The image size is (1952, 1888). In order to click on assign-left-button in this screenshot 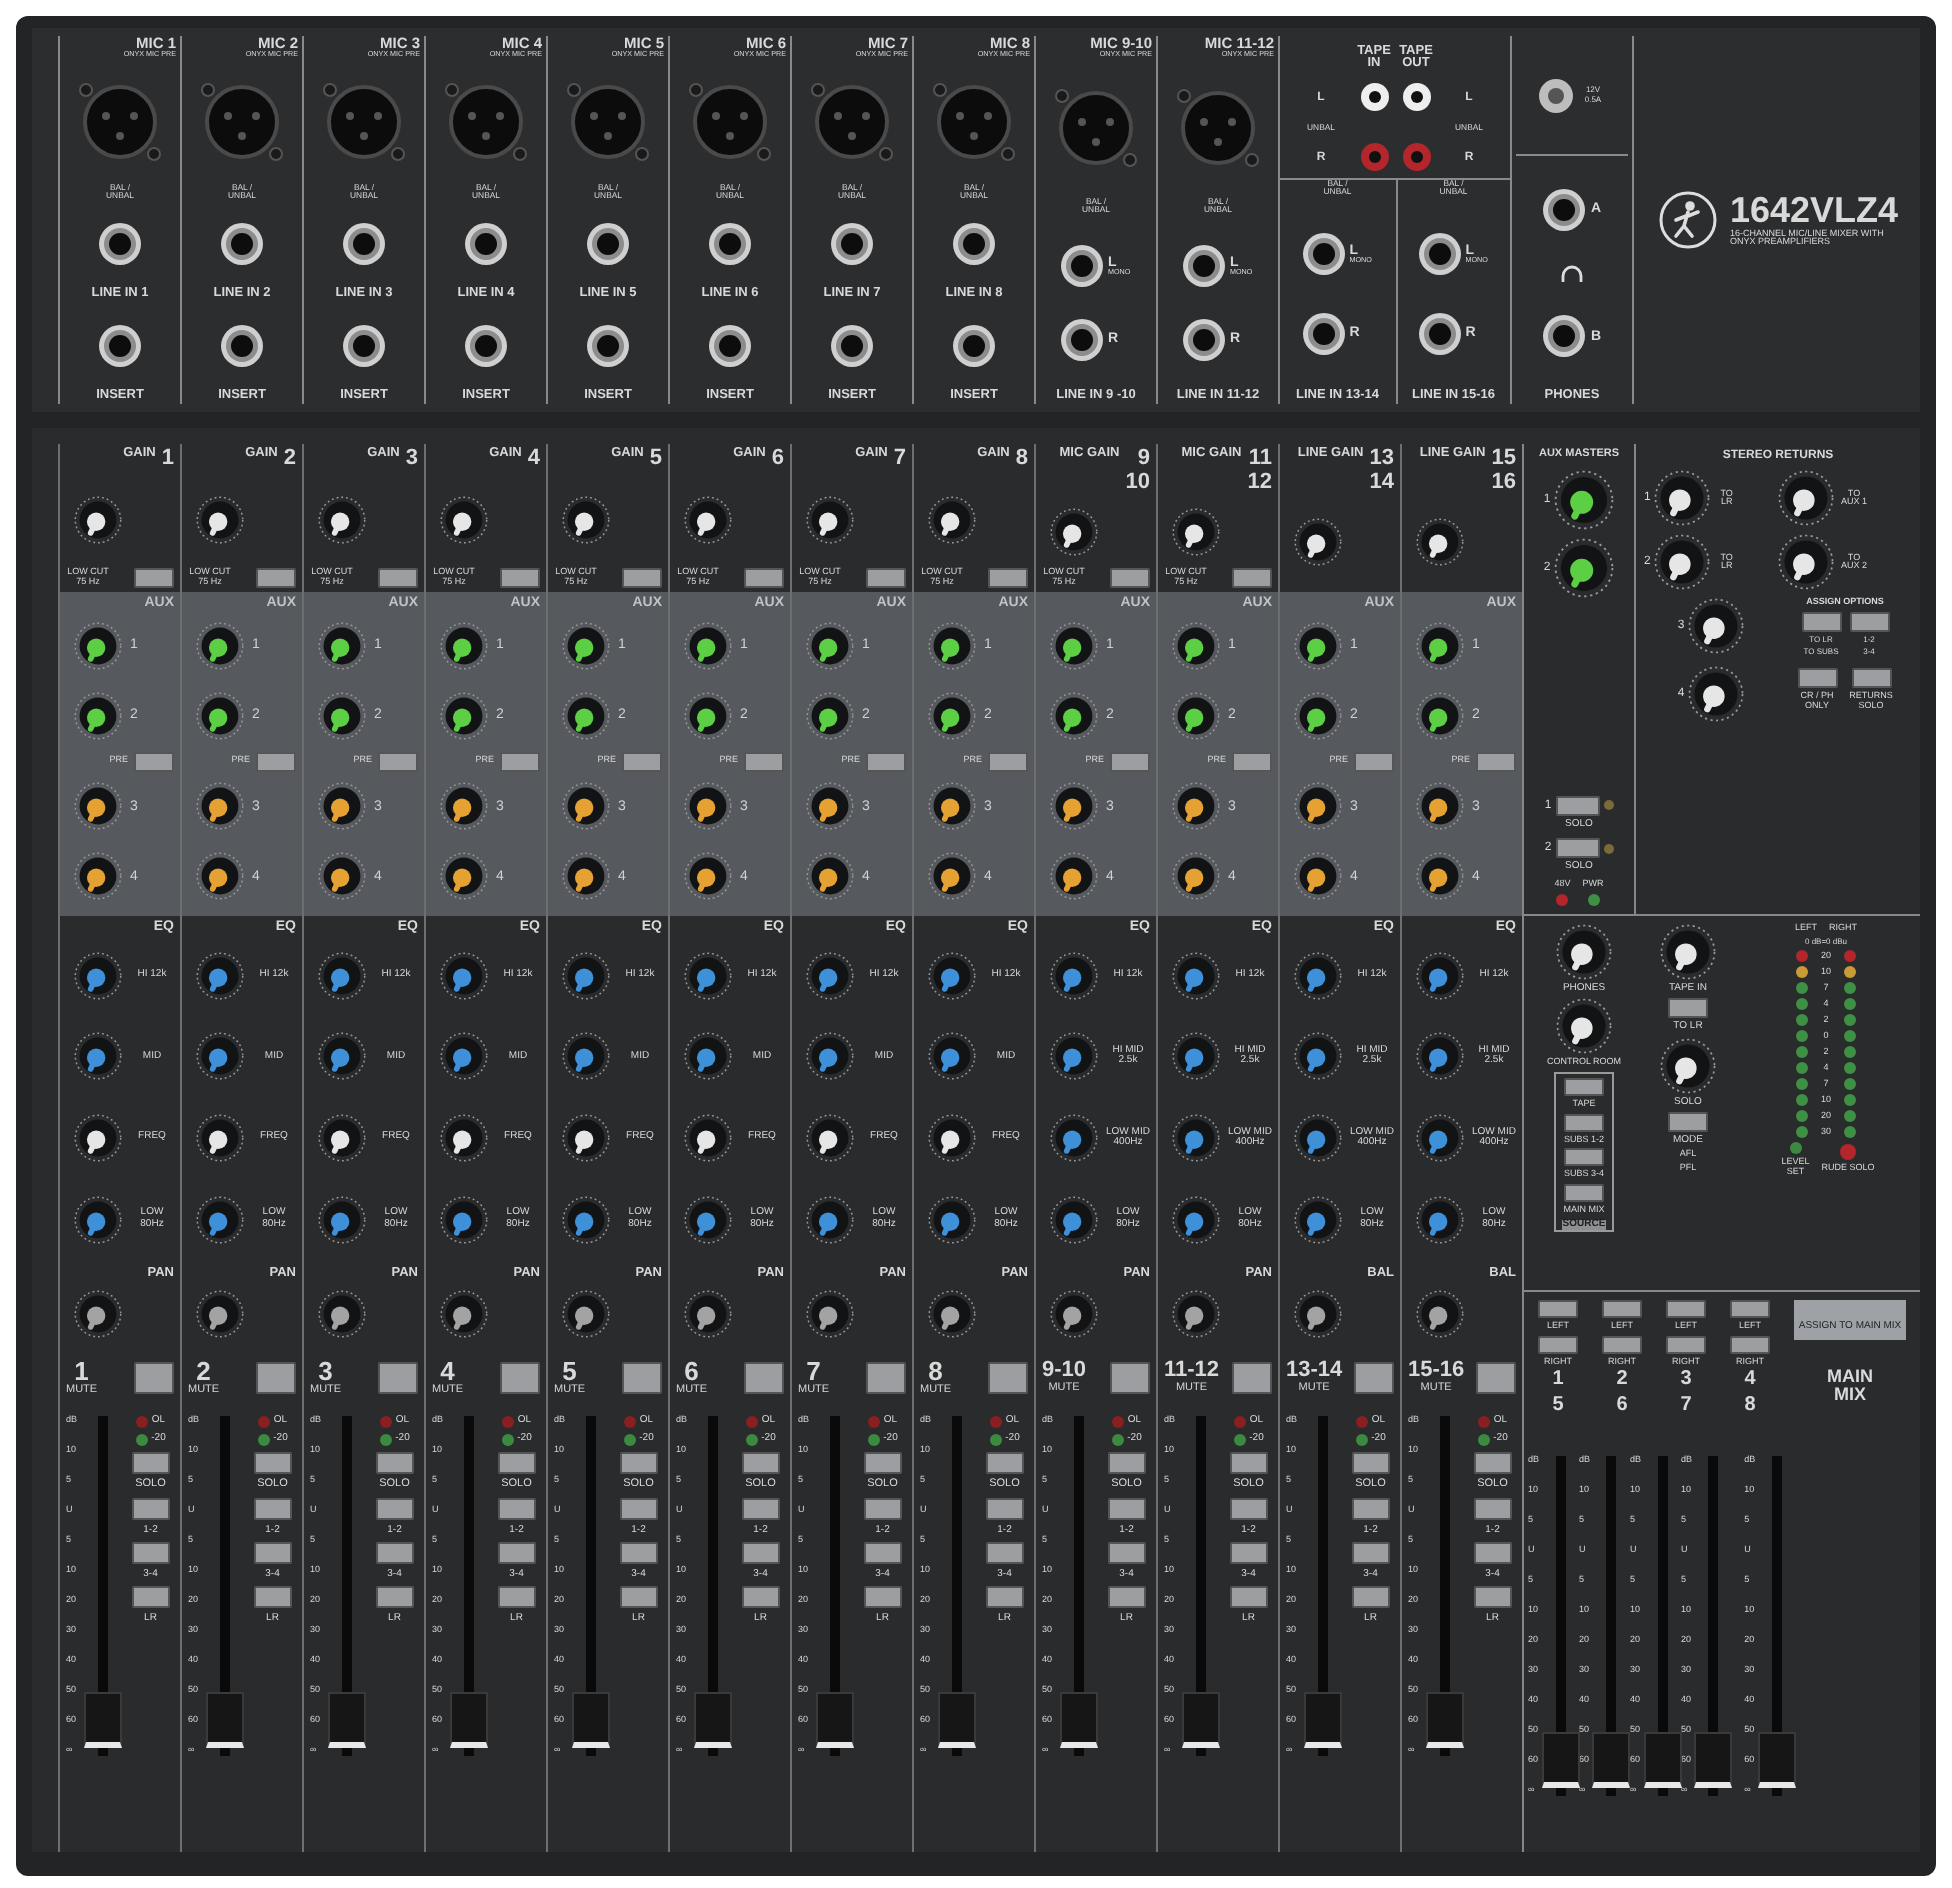, I will do `click(1686, 1309)`.